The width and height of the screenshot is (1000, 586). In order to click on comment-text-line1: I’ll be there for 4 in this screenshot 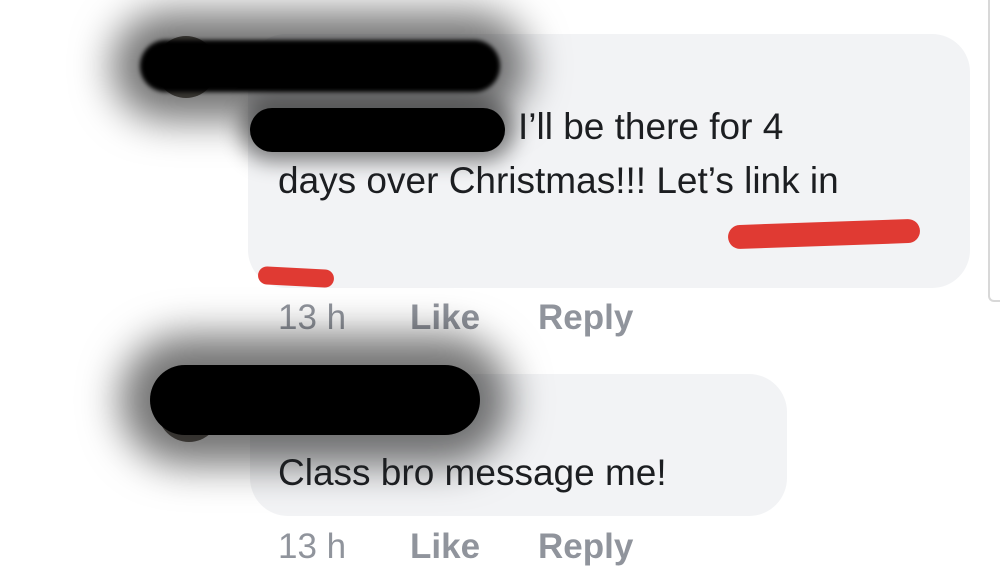, I will do `click(651, 126)`.